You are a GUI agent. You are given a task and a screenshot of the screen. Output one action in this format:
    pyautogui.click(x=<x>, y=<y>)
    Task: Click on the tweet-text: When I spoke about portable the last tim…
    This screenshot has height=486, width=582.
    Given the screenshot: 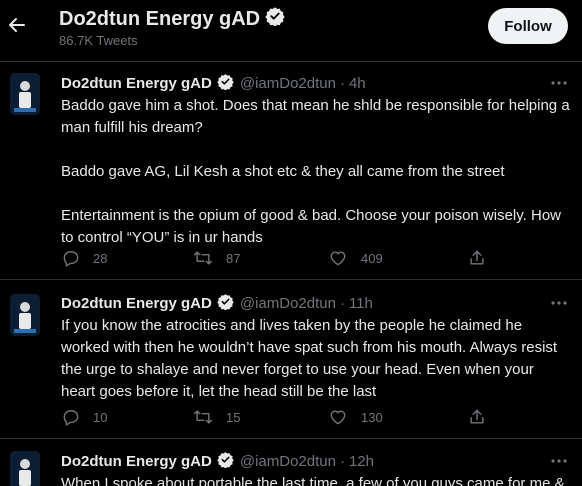 What is the action you would take?
    pyautogui.click(x=316, y=479)
    